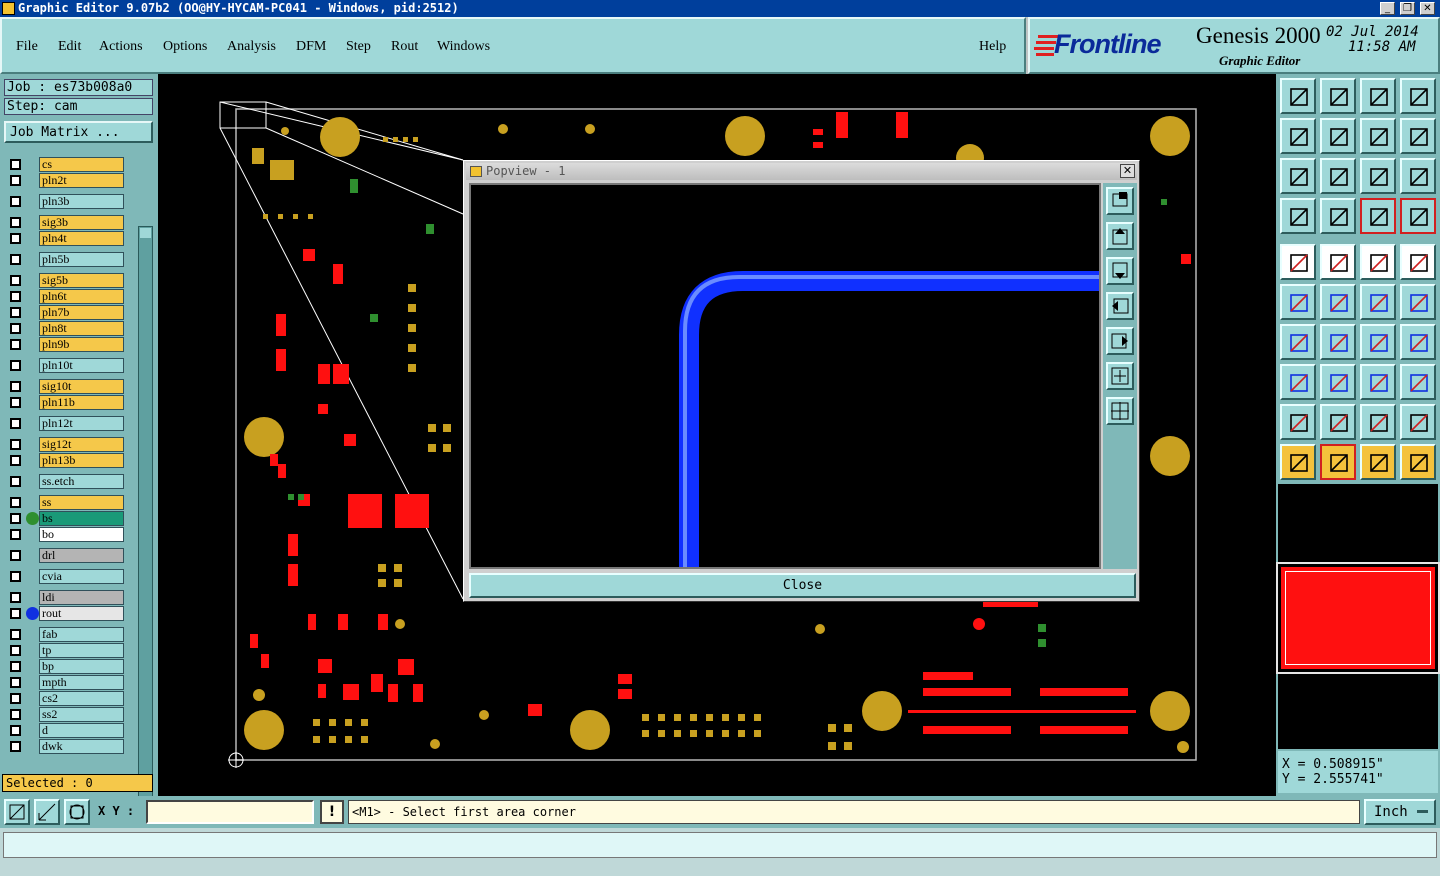 The image size is (1440, 876). Describe the element at coordinates (81, 518) in the screenshot. I see `layer-label: bs` at that location.